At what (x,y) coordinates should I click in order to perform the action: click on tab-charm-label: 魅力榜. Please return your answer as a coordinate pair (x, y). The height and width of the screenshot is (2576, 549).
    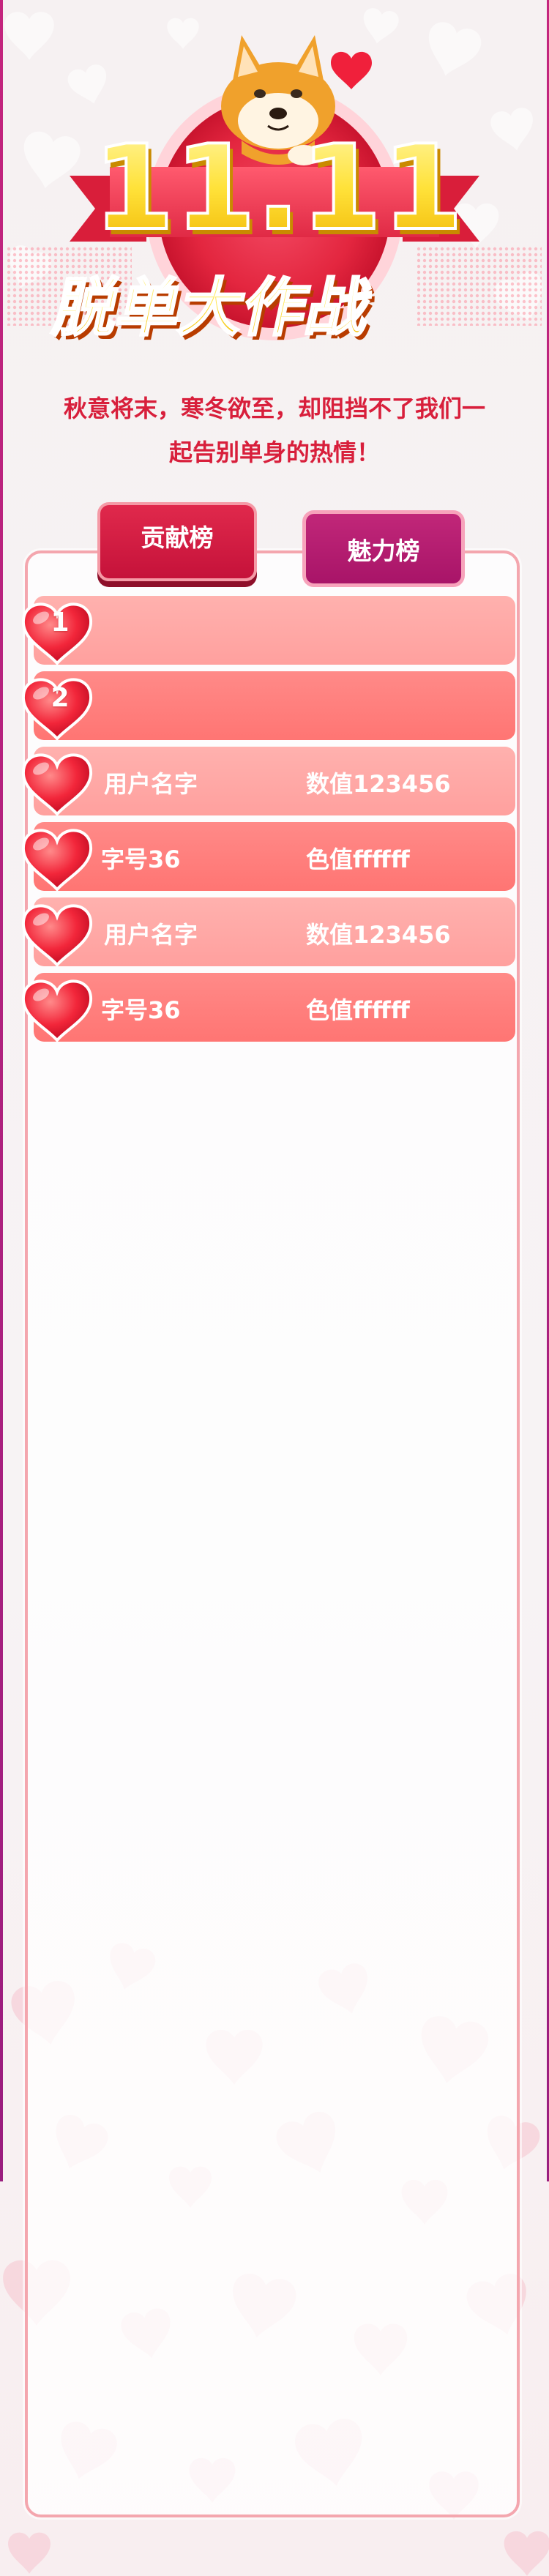
    Looking at the image, I should click on (383, 550).